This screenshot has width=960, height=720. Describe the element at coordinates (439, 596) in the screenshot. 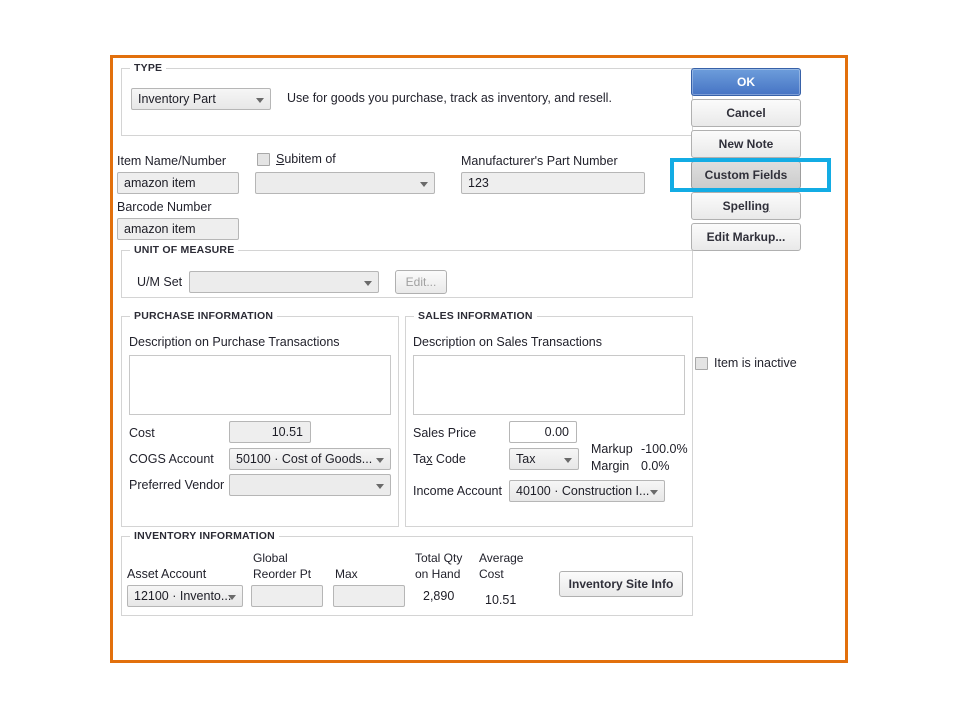

I see `total-qty-value: 2,890` at that location.